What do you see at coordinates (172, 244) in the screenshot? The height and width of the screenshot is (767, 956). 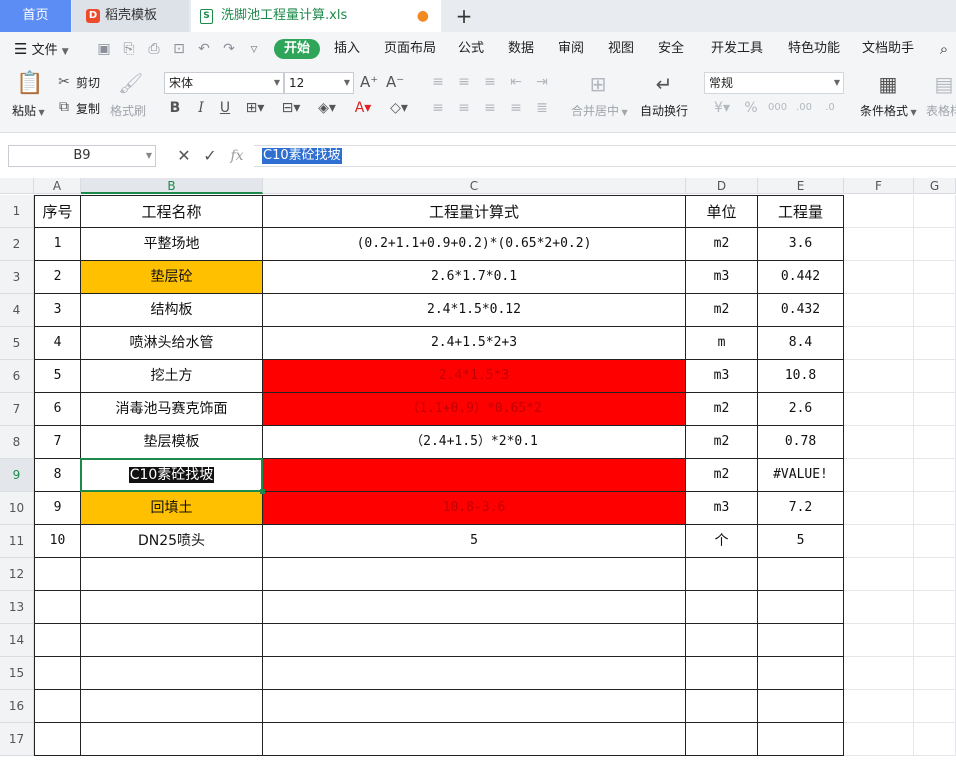 I see `cell-b2: 平整场地` at bounding box center [172, 244].